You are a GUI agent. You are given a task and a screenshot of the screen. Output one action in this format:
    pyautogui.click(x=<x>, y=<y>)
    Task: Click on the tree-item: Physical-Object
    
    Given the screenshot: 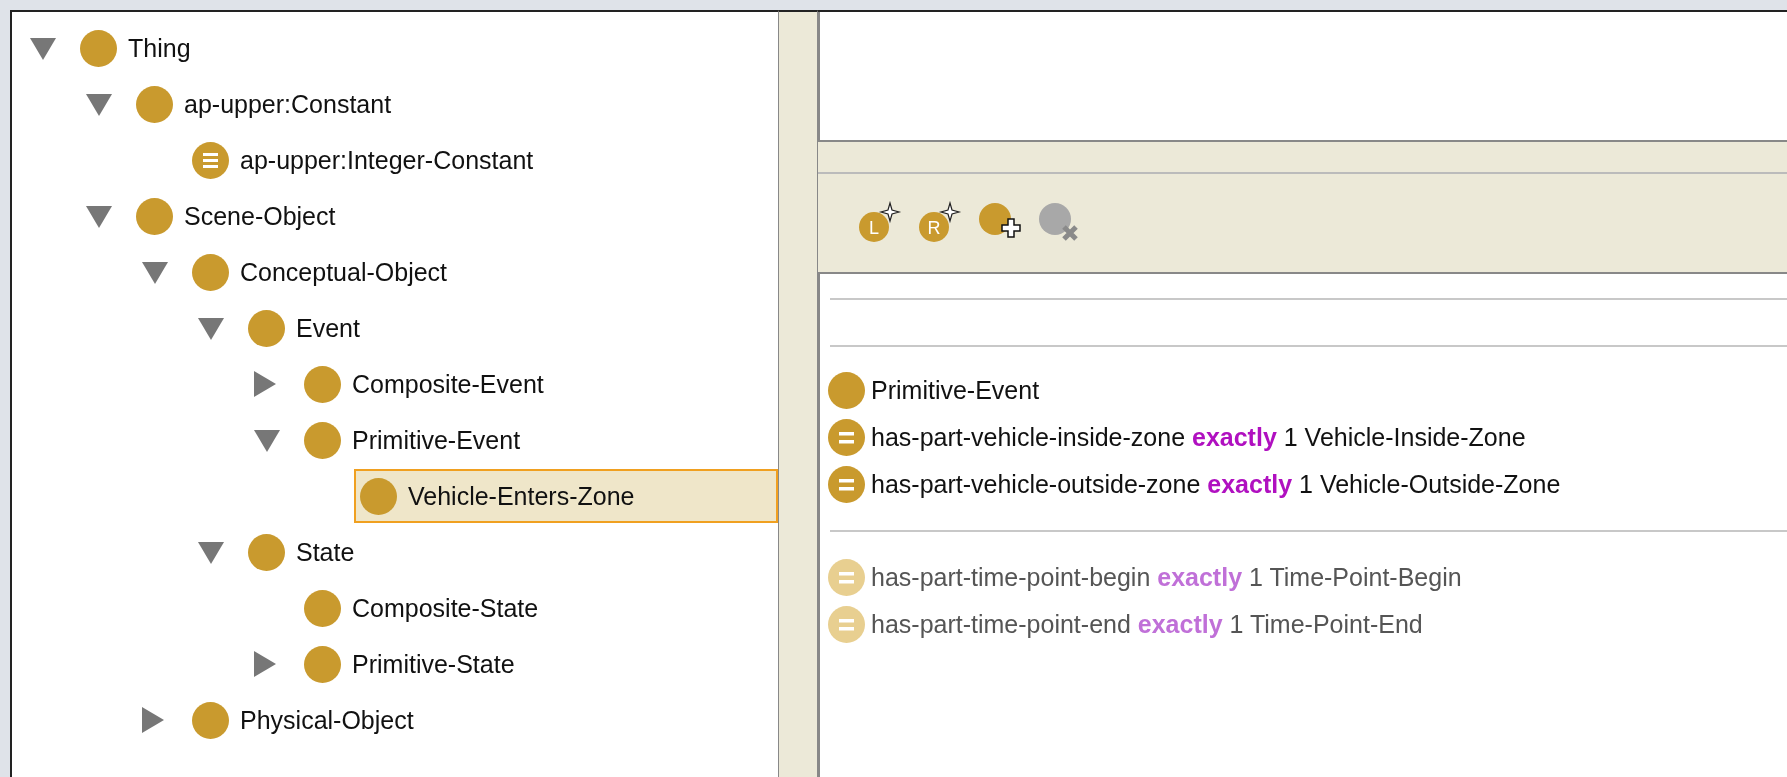 What is the action you would take?
    pyautogui.click(x=303, y=720)
    